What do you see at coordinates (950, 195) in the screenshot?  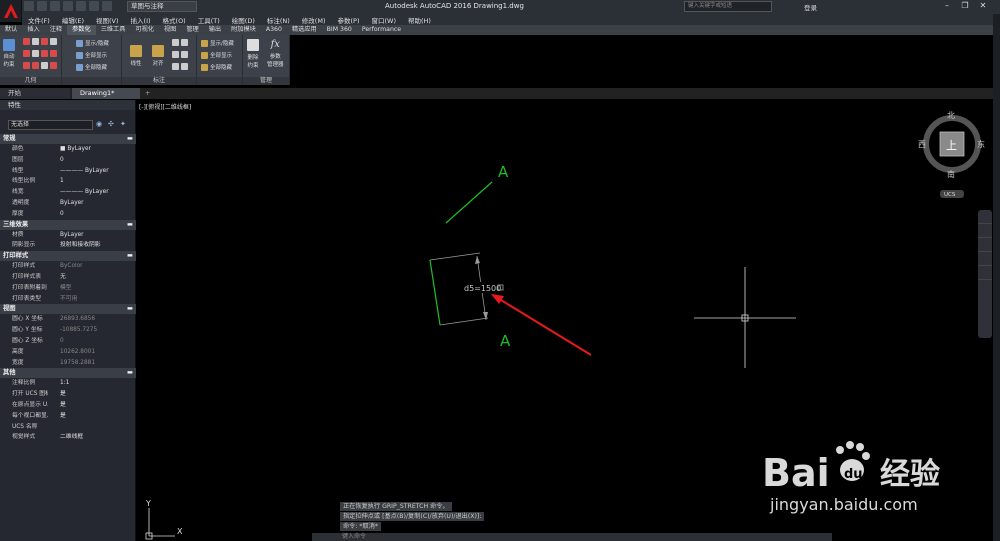 I see `ucs-menu-label: UCS` at bounding box center [950, 195].